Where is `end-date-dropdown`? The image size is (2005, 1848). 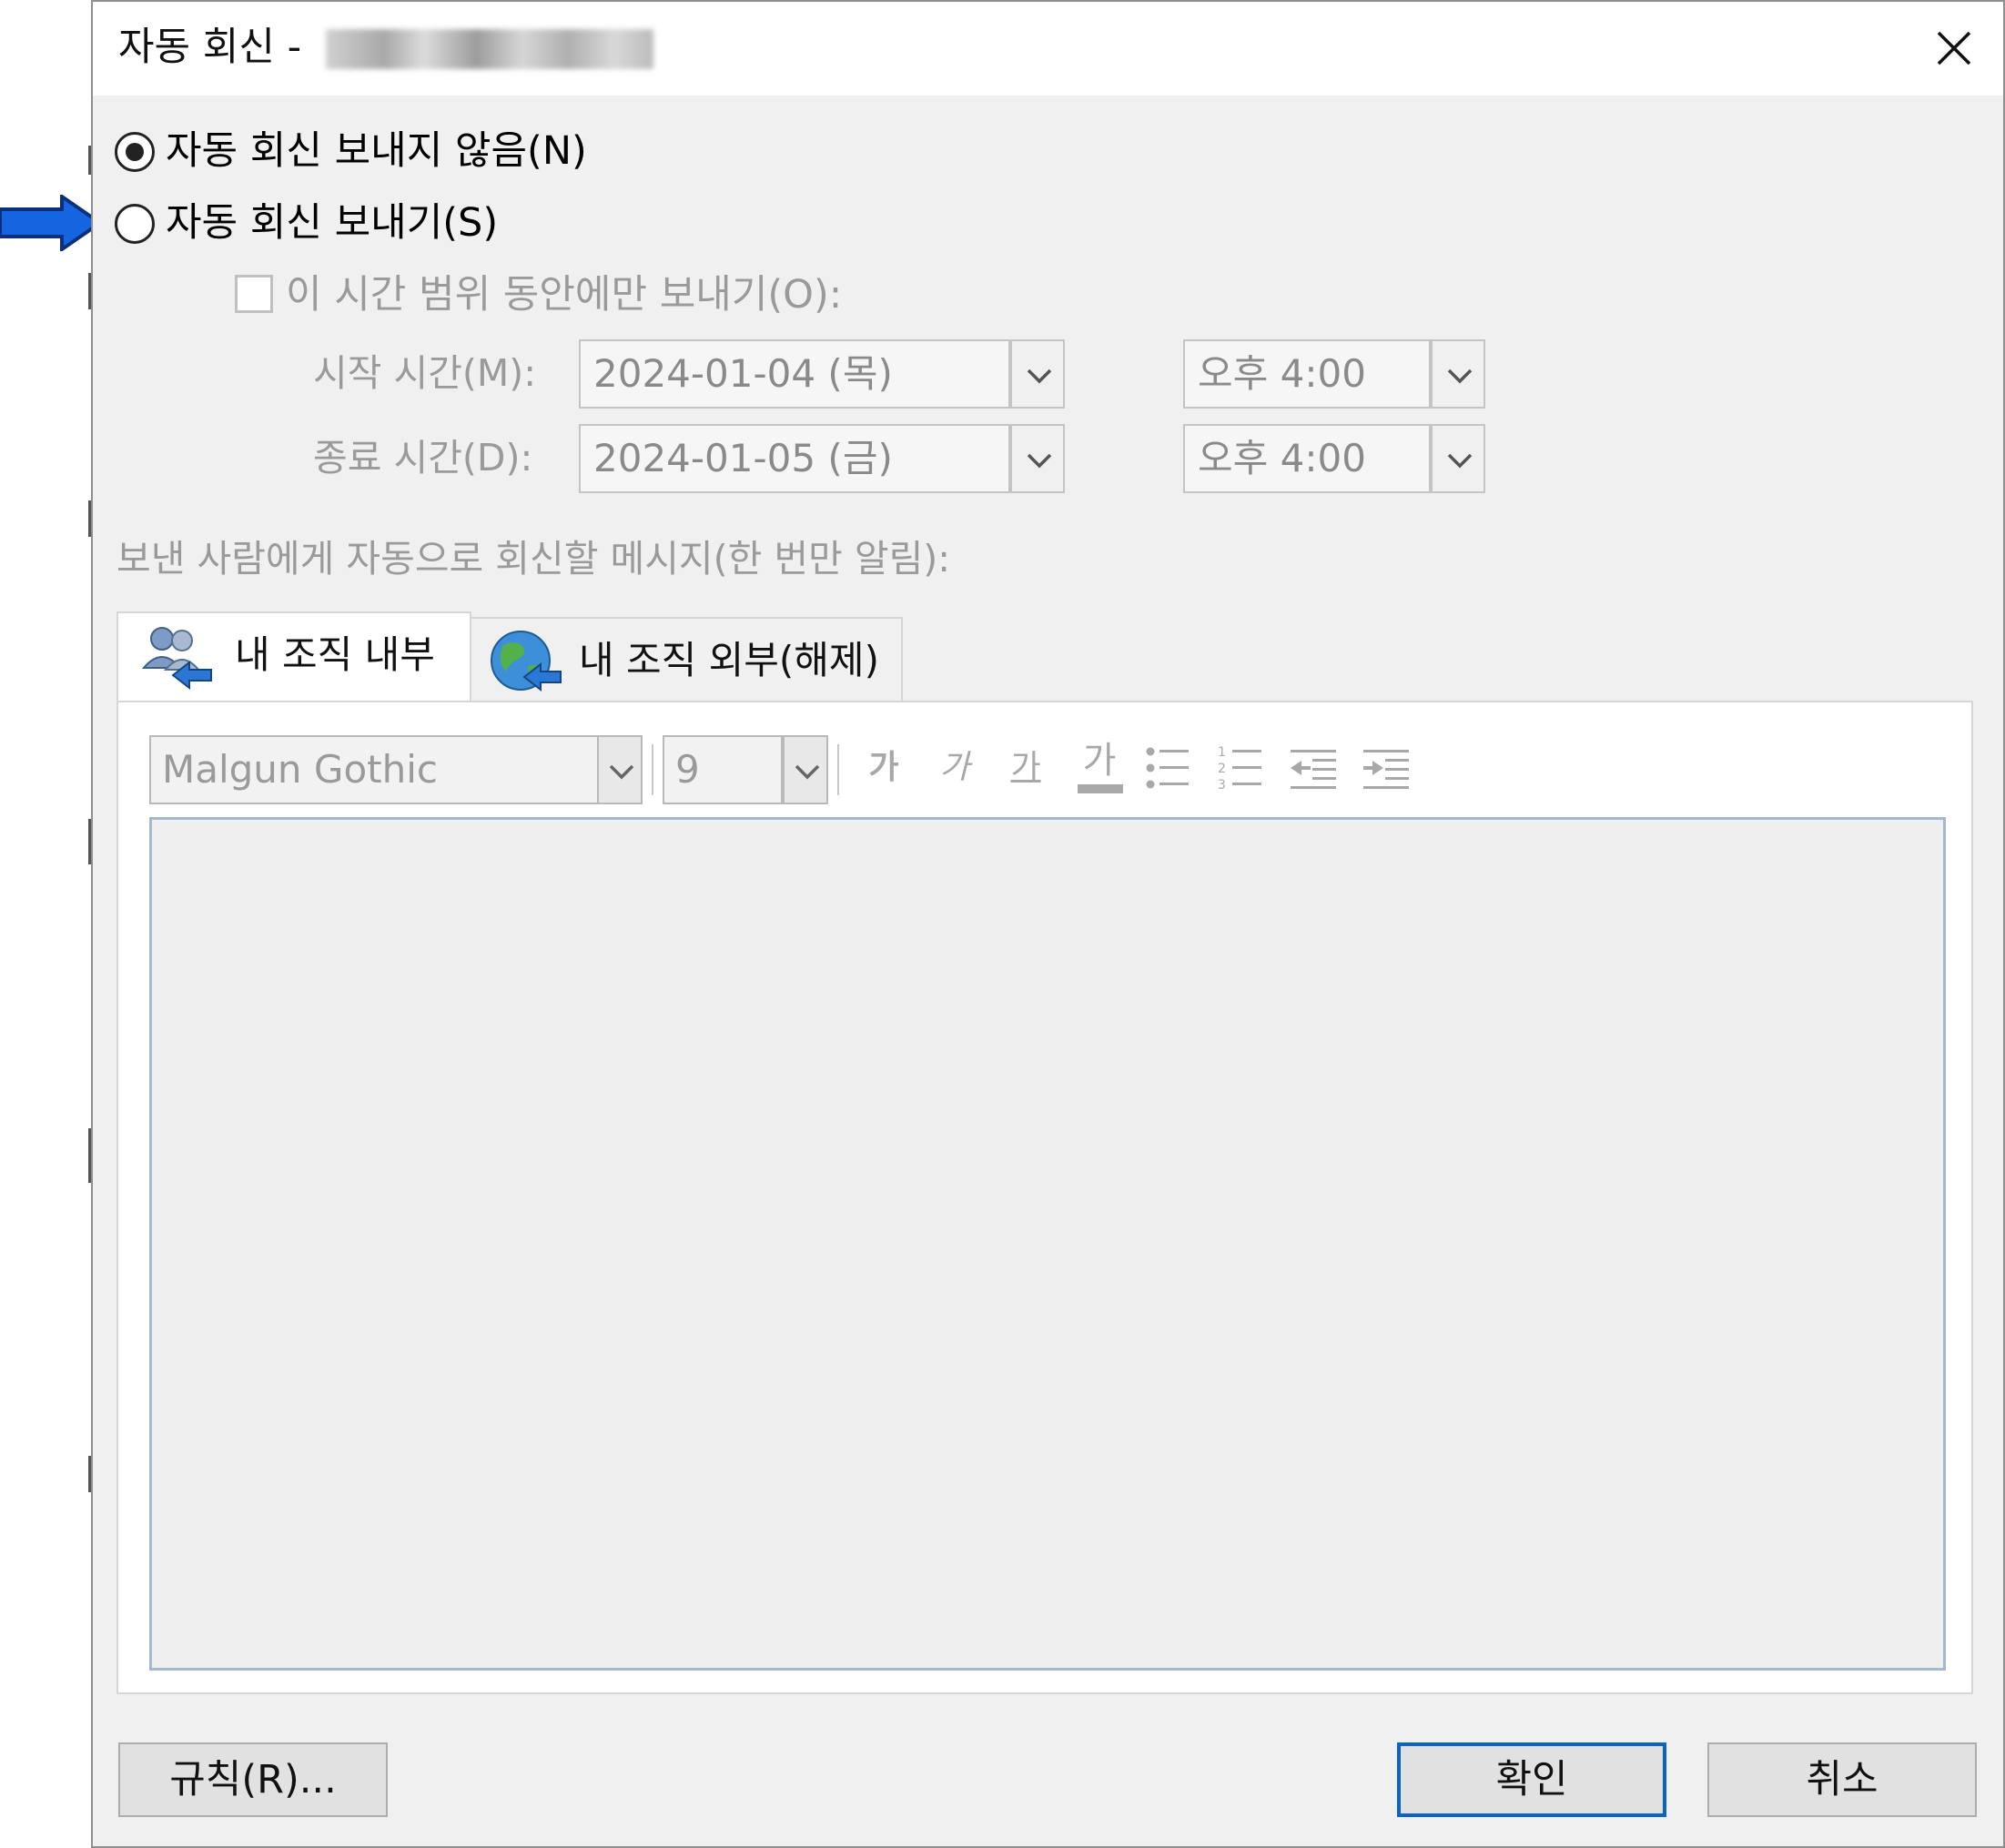
end-date-dropdown is located at coordinates (1038, 458).